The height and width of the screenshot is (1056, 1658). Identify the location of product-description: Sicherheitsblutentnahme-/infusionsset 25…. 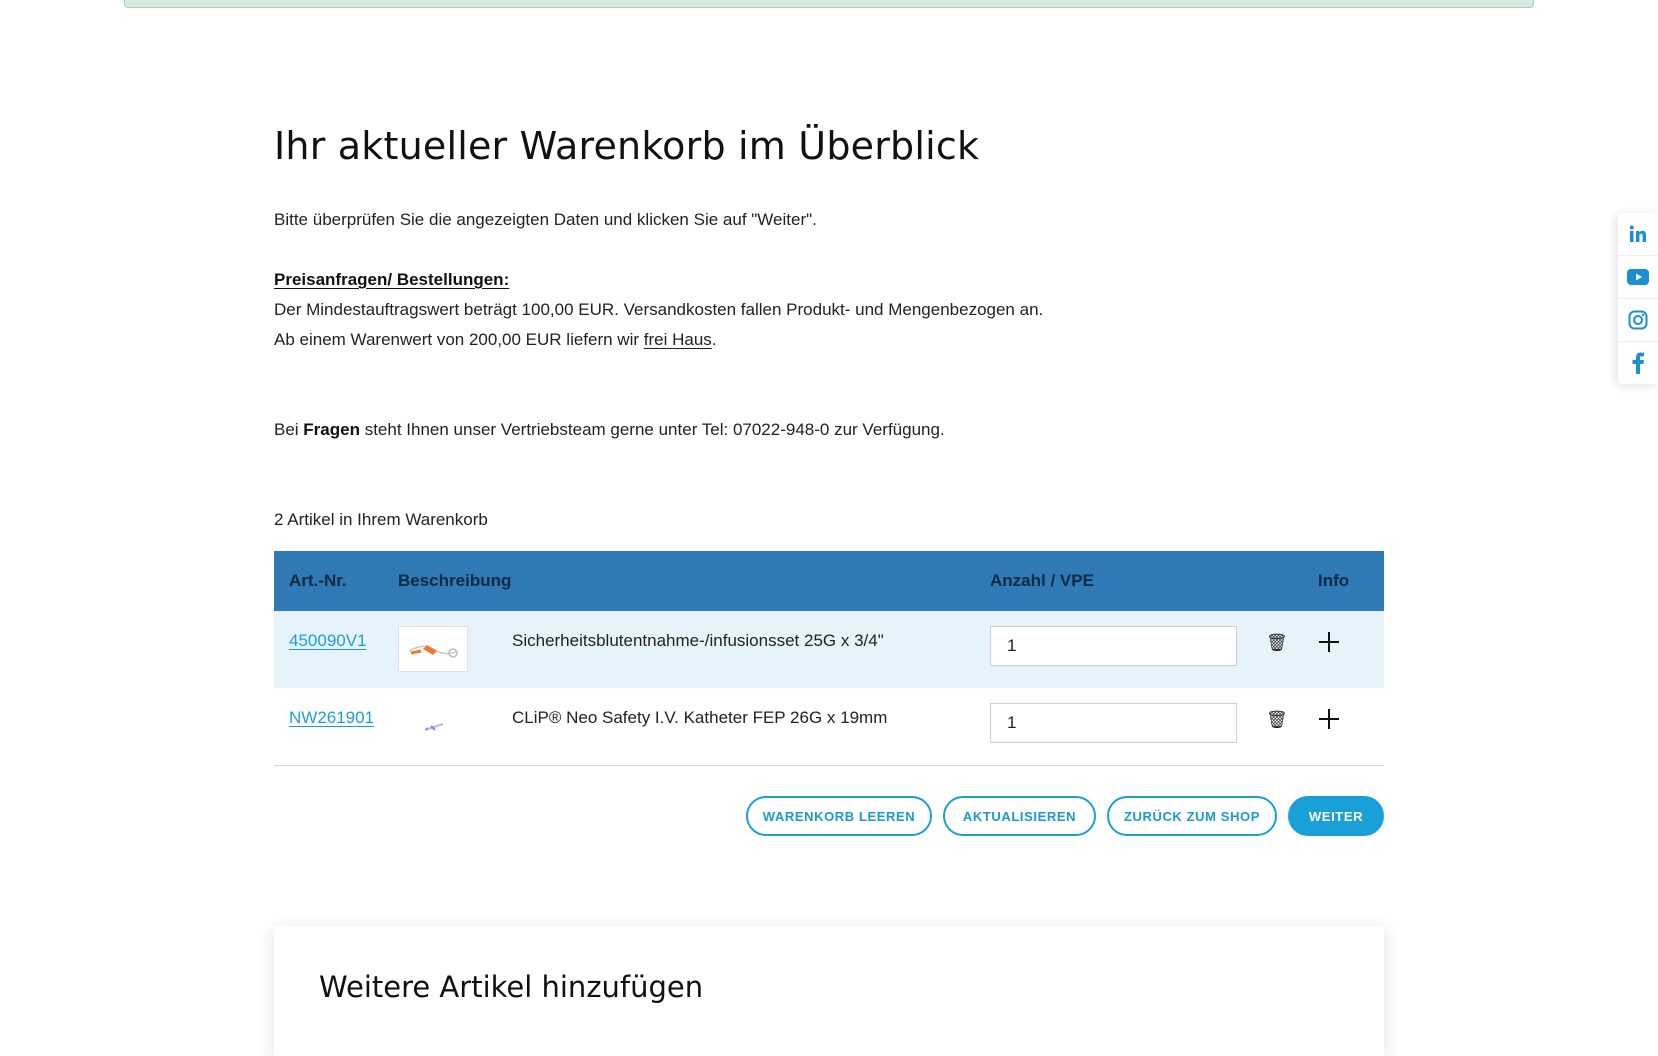
(698, 640).